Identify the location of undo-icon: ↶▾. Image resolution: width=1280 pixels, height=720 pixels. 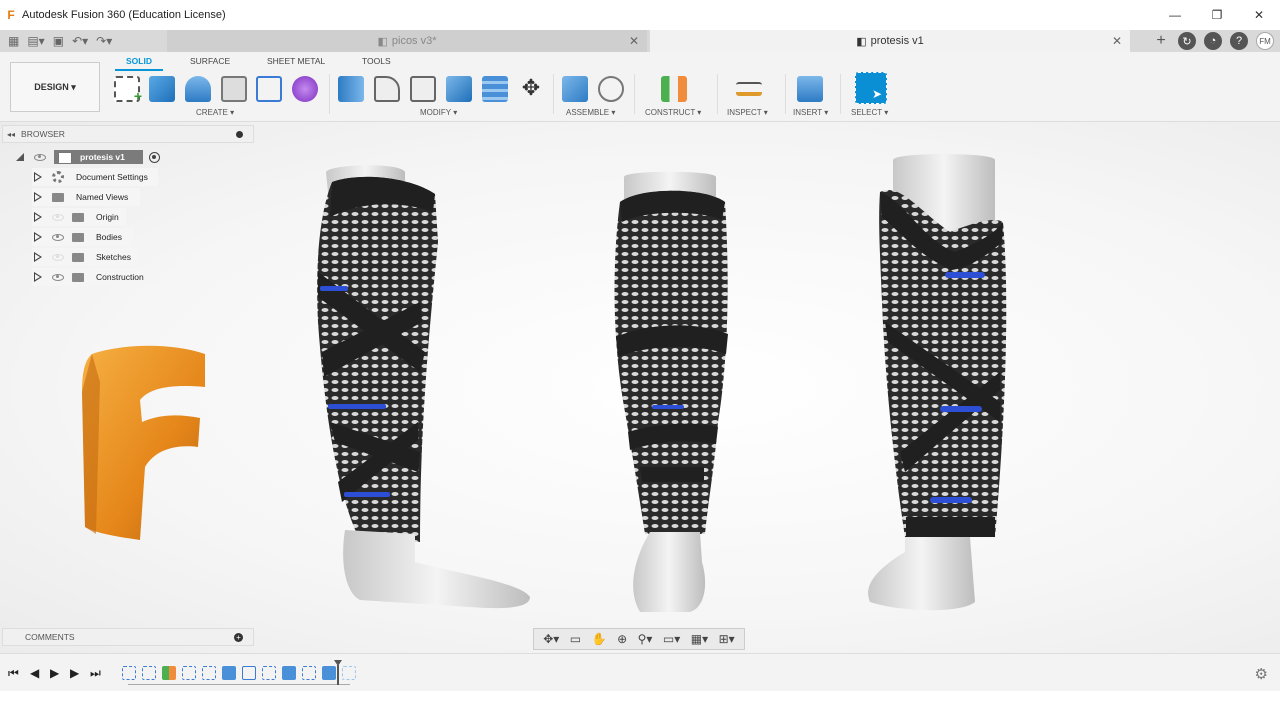
(80, 41).